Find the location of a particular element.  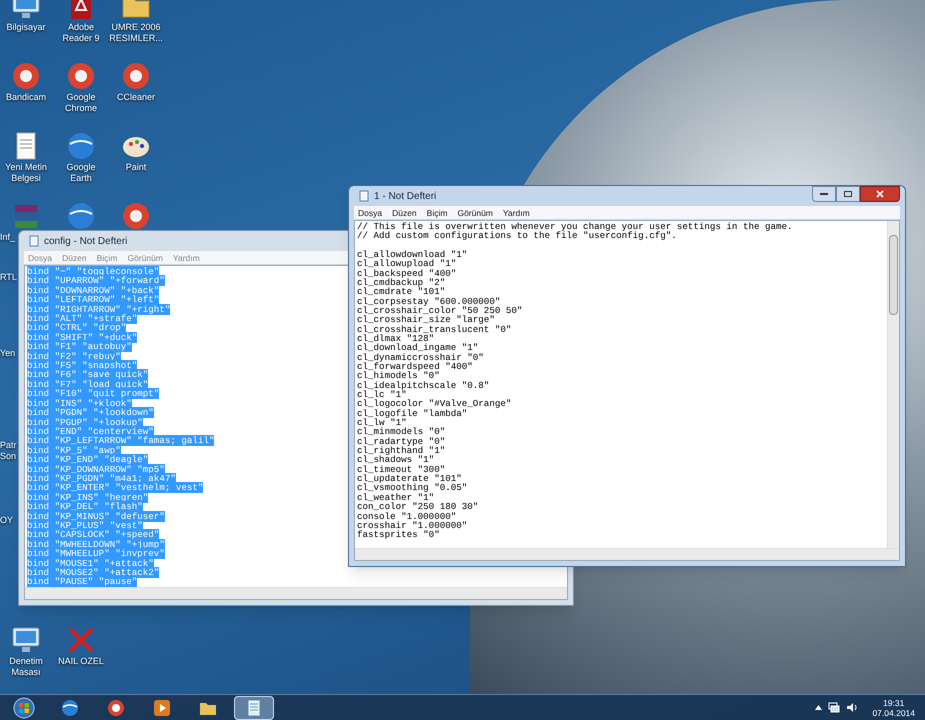

close-button is located at coordinates (880, 194).